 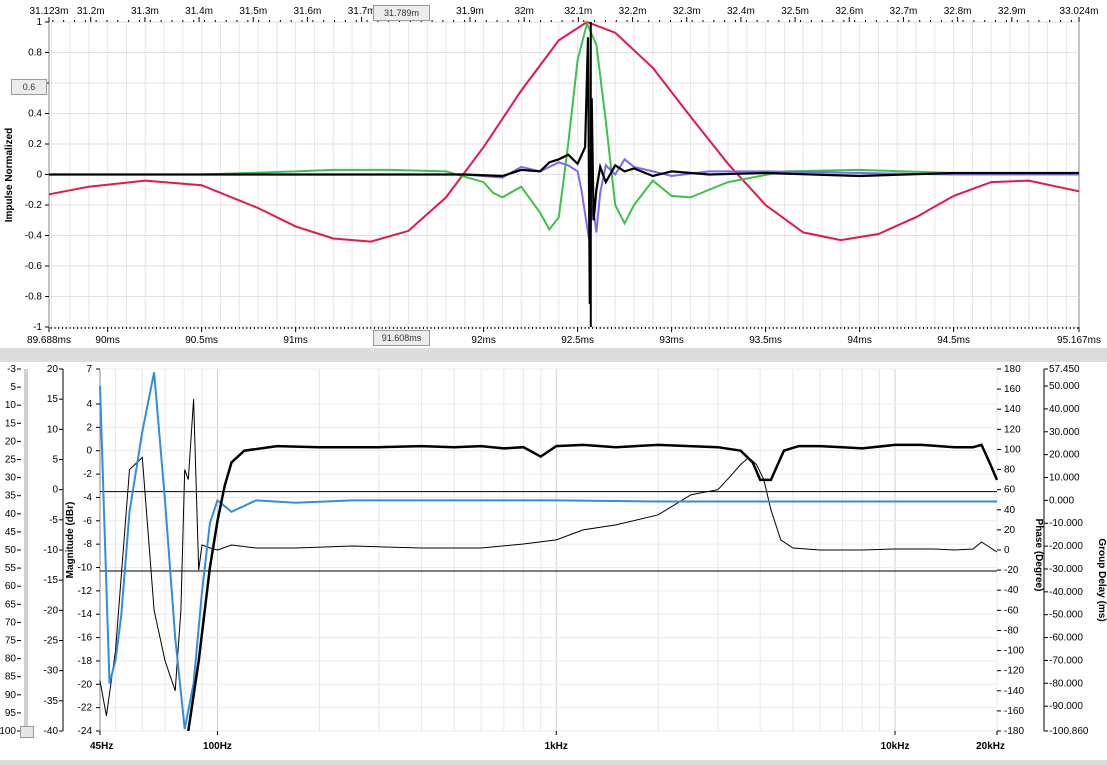 What do you see at coordinates (55, 490) in the screenshot?
I see `inner-left-tick-label: 0` at bounding box center [55, 490].